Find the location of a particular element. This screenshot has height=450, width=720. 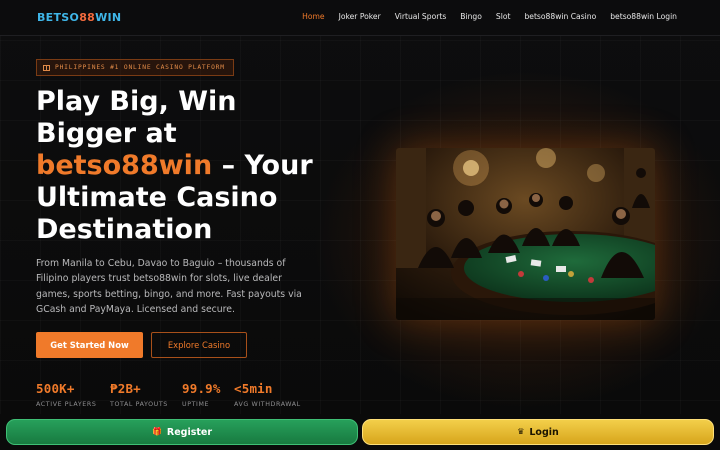

crown-icon: ♛ is located at coordinates (521, 431).